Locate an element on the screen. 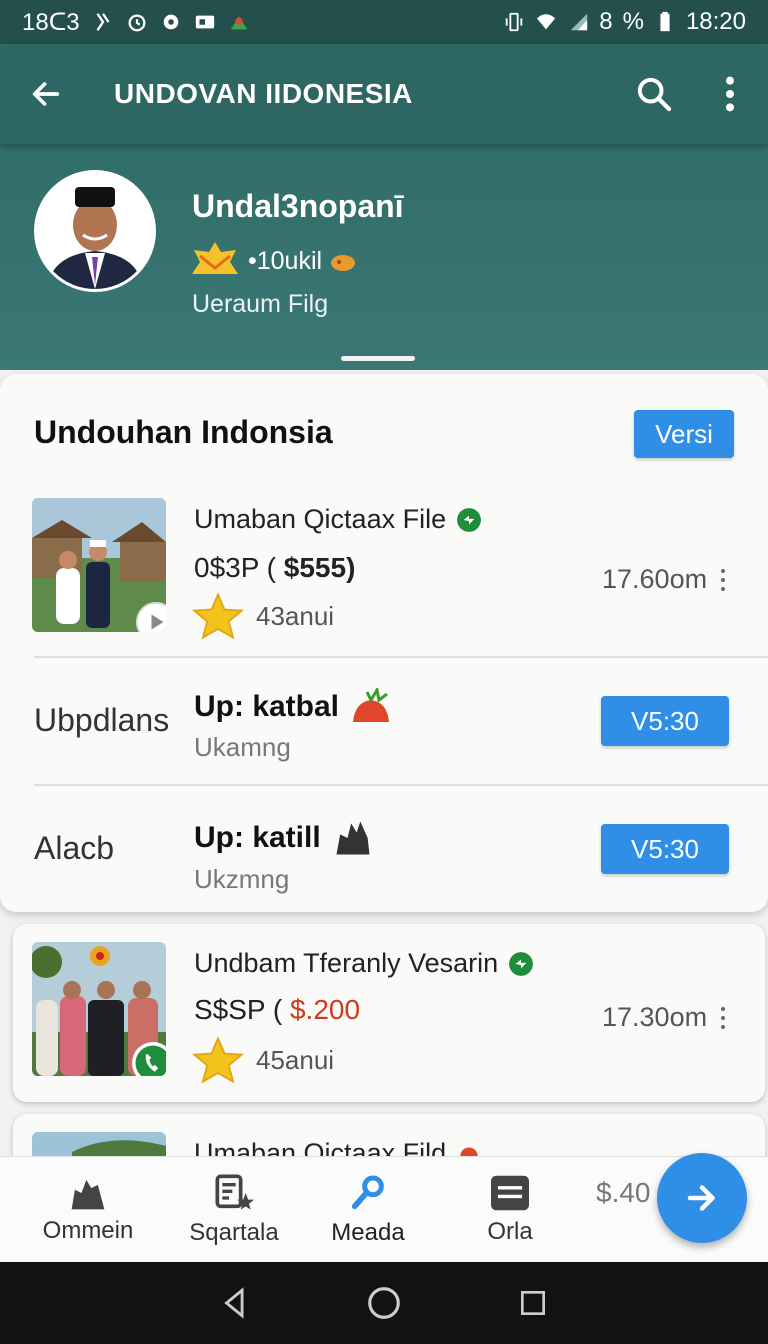  arrow-left-icon is located at coordinates (46, 94).